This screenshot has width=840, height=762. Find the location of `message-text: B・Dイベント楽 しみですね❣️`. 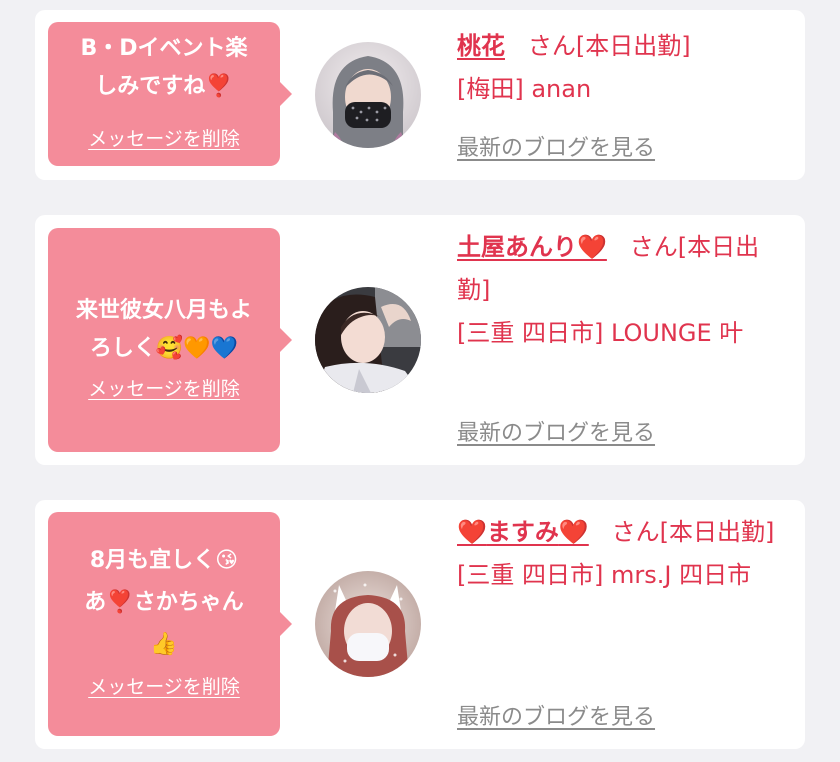

message-text: B・Dイベント楽 しみですね❣️ is located at coordinates (164, 67).